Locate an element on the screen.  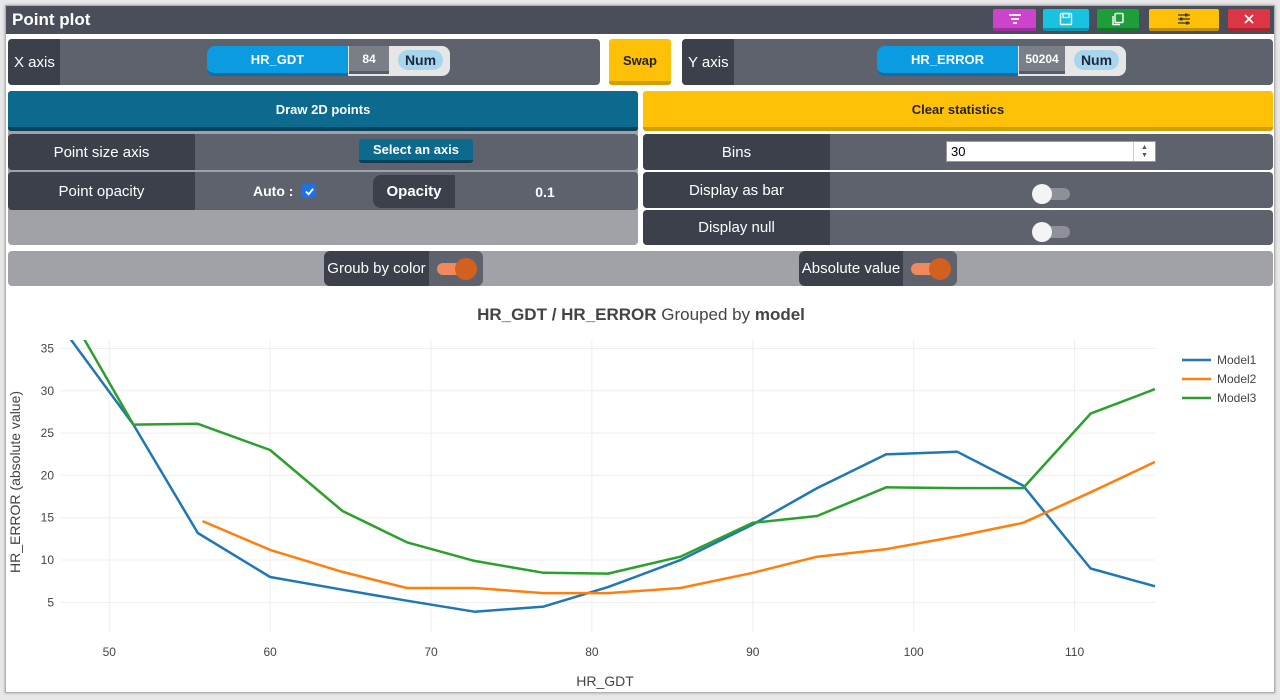
sliders-icon is located at coordinates (1184, 18).